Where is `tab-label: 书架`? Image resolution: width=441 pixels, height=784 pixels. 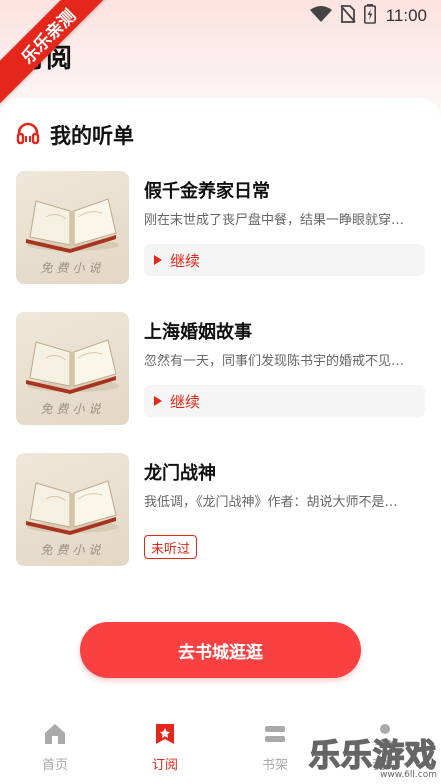
tab-label: 书架 is located at coordinates (274, 765).